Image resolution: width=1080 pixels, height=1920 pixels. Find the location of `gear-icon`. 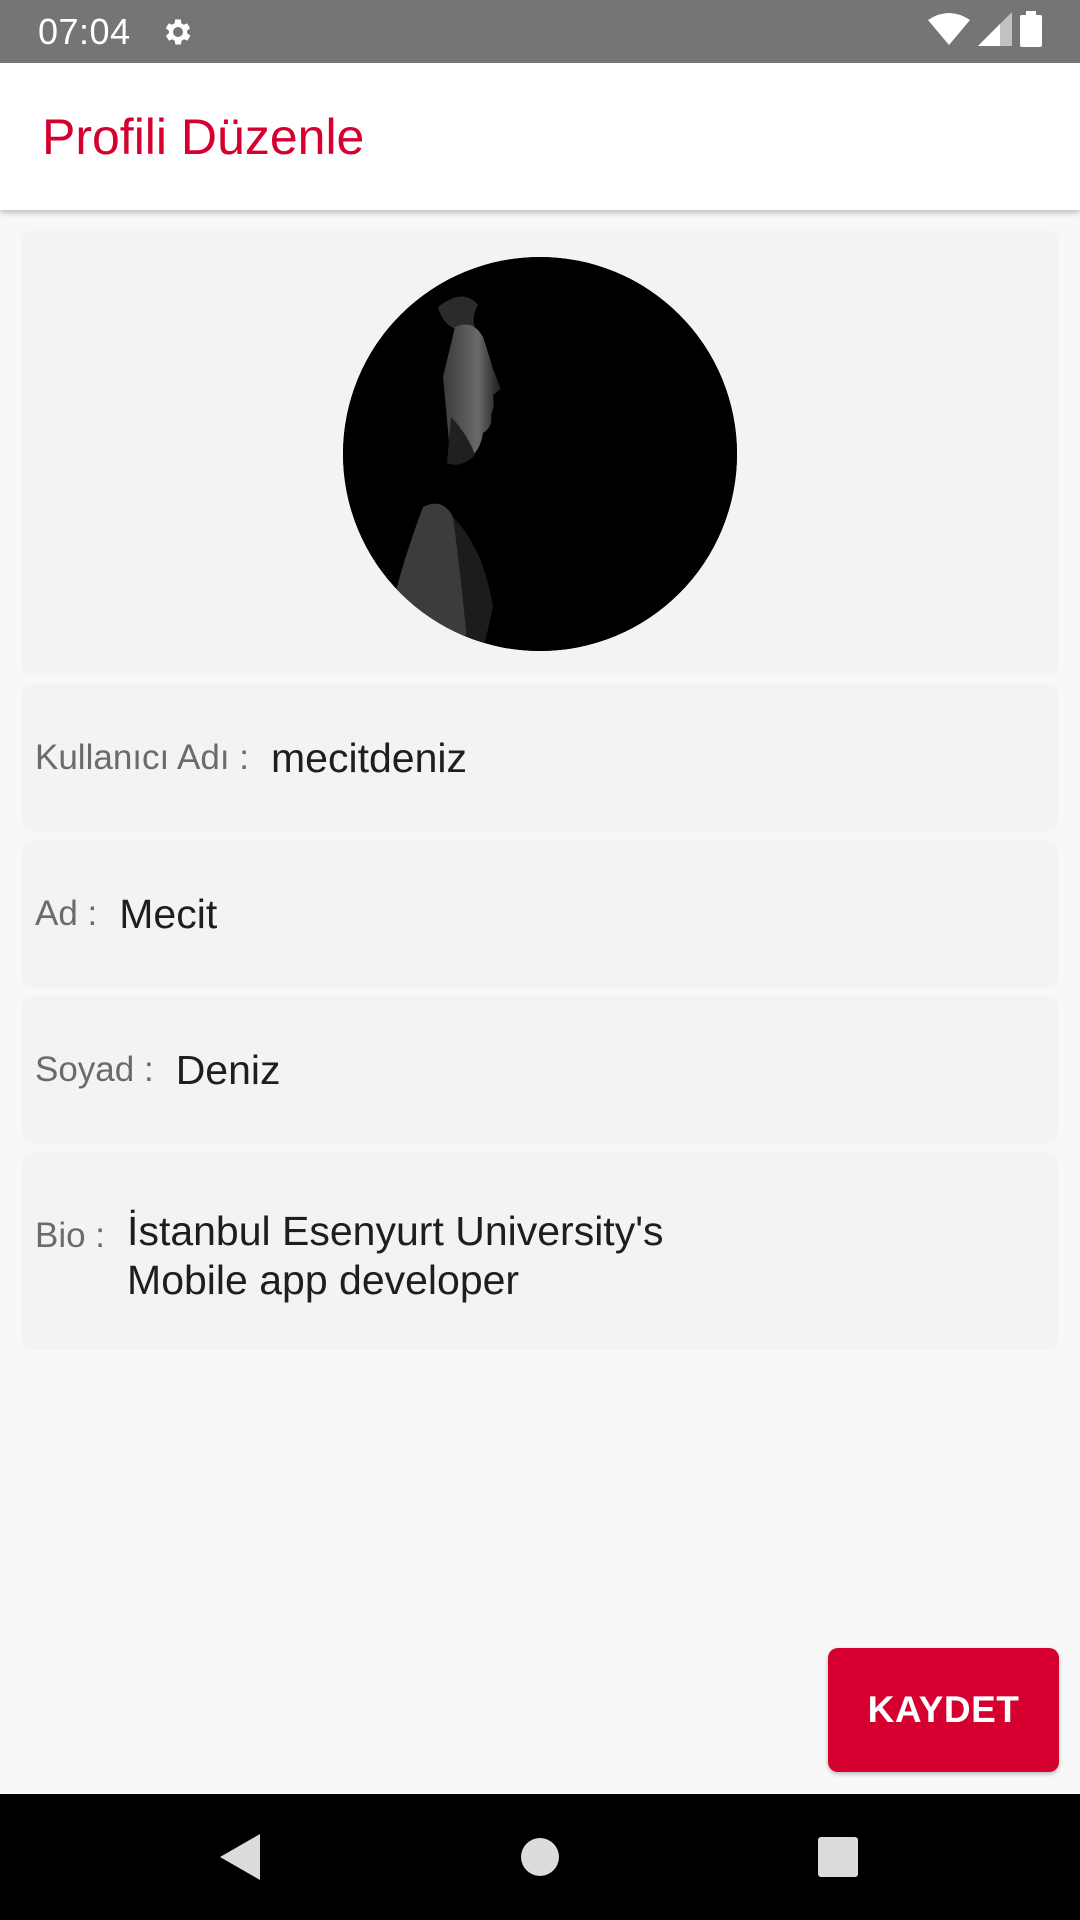

gear-icon is located at coordinates (179, 32).